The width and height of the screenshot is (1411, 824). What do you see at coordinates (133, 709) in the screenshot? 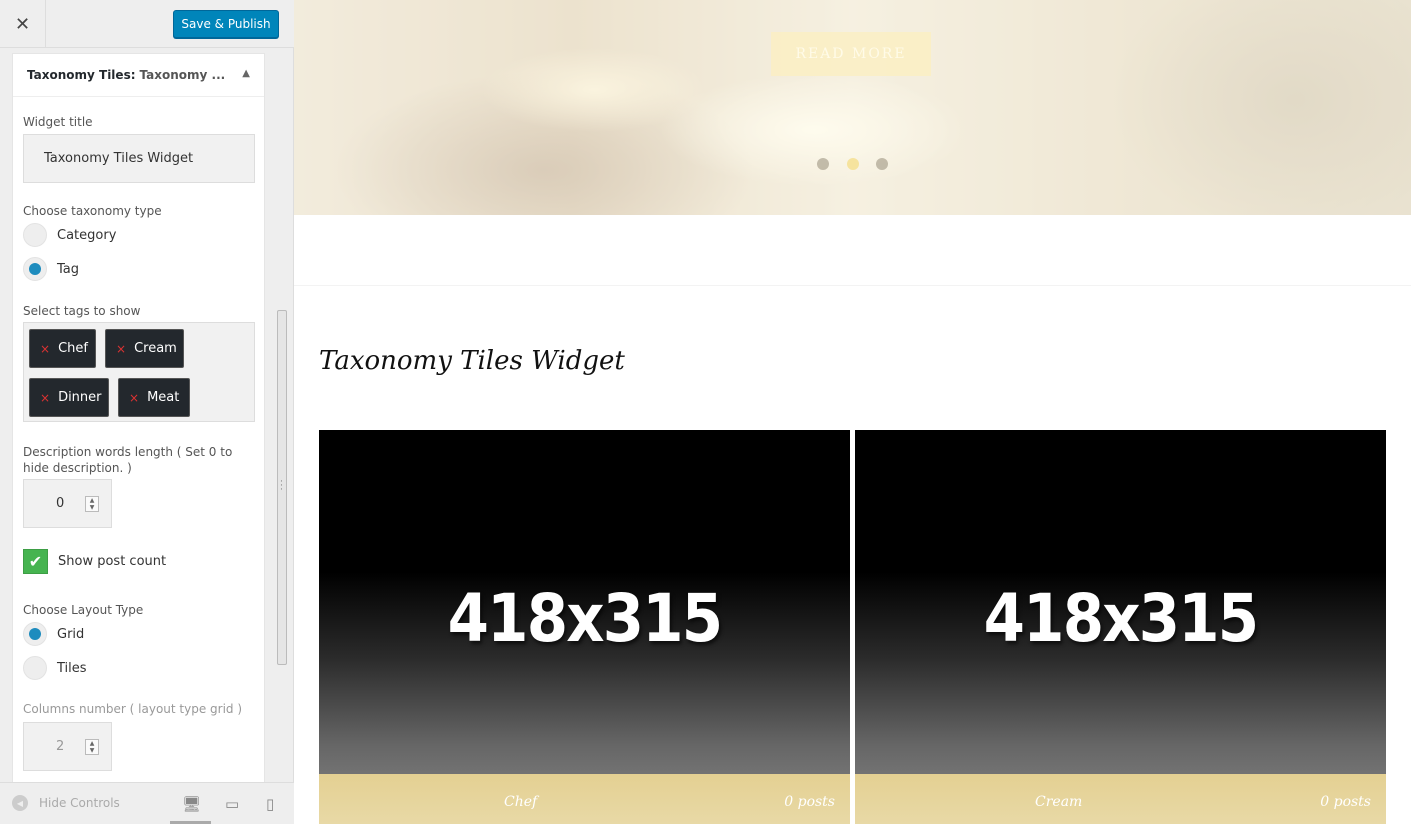
I see `columns-number-label: Columns number ( layout type grid )` at bounding box center [133, 709].